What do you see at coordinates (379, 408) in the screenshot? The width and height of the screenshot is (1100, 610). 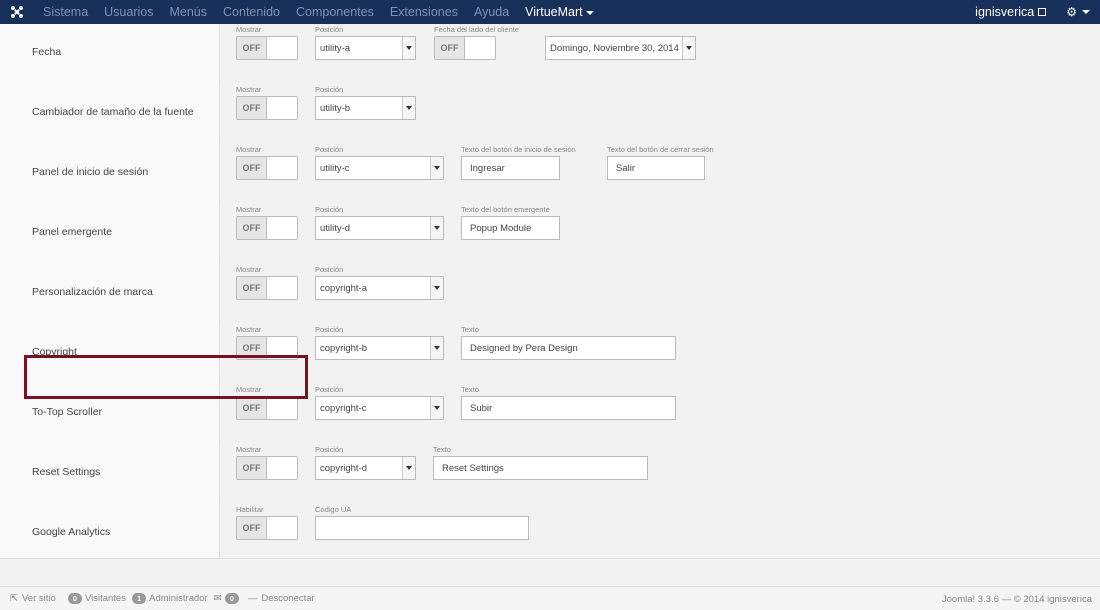 I see `position-select: copyright-c` at bounding box center [379, 408].